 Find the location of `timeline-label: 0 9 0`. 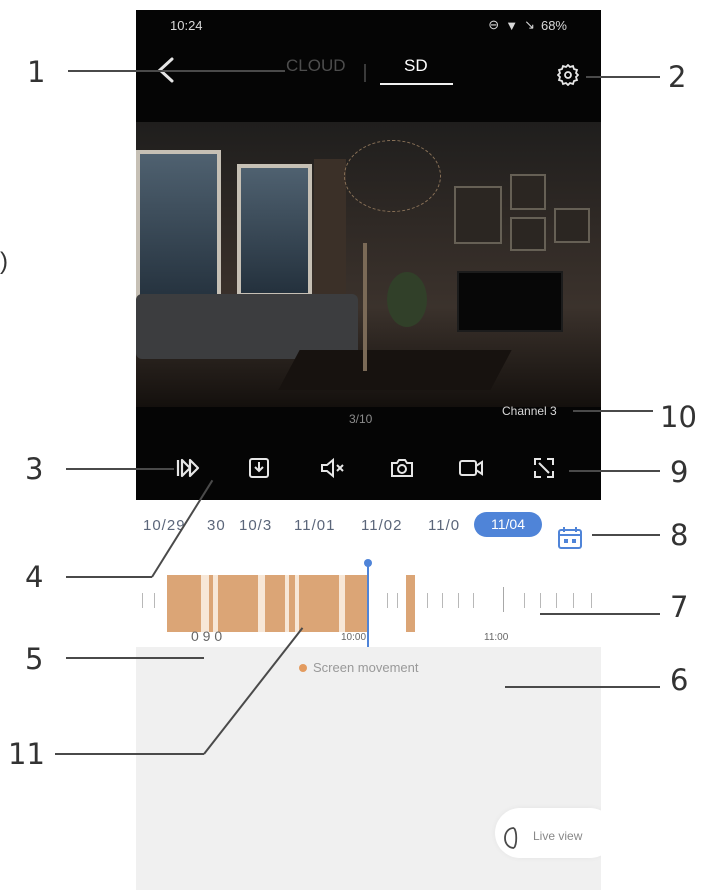

timeline-label: 0 9 0 is located at coordinates (207, 636).